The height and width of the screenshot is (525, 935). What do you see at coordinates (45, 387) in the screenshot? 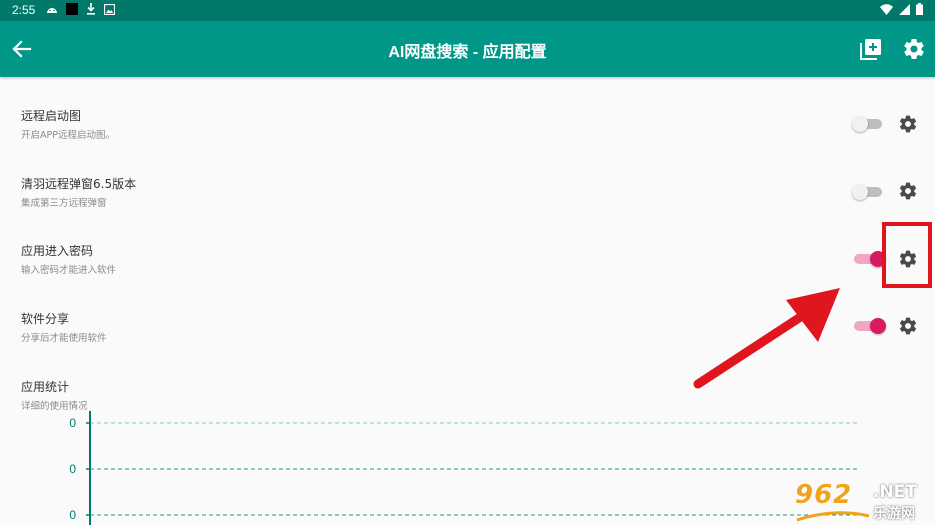
I see `stats-title: 应用统计` at bounding box center [45, 387].